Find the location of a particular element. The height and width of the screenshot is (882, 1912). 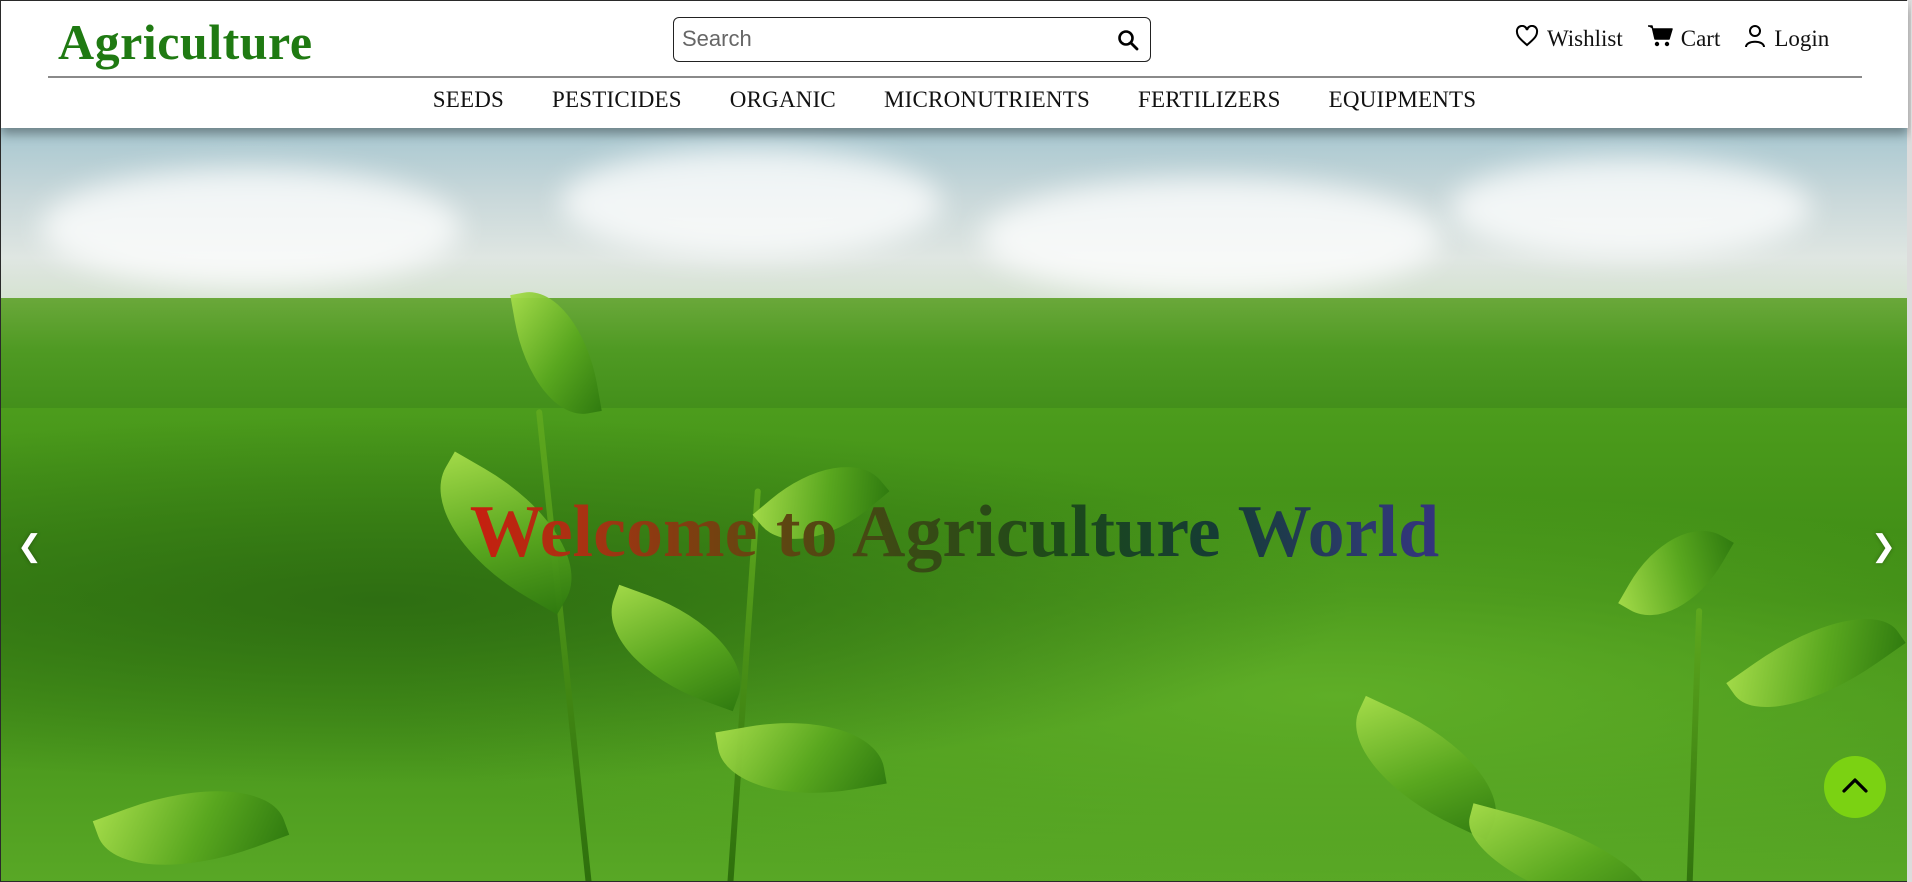

cart-icon is located at coordinates (1664, 39).